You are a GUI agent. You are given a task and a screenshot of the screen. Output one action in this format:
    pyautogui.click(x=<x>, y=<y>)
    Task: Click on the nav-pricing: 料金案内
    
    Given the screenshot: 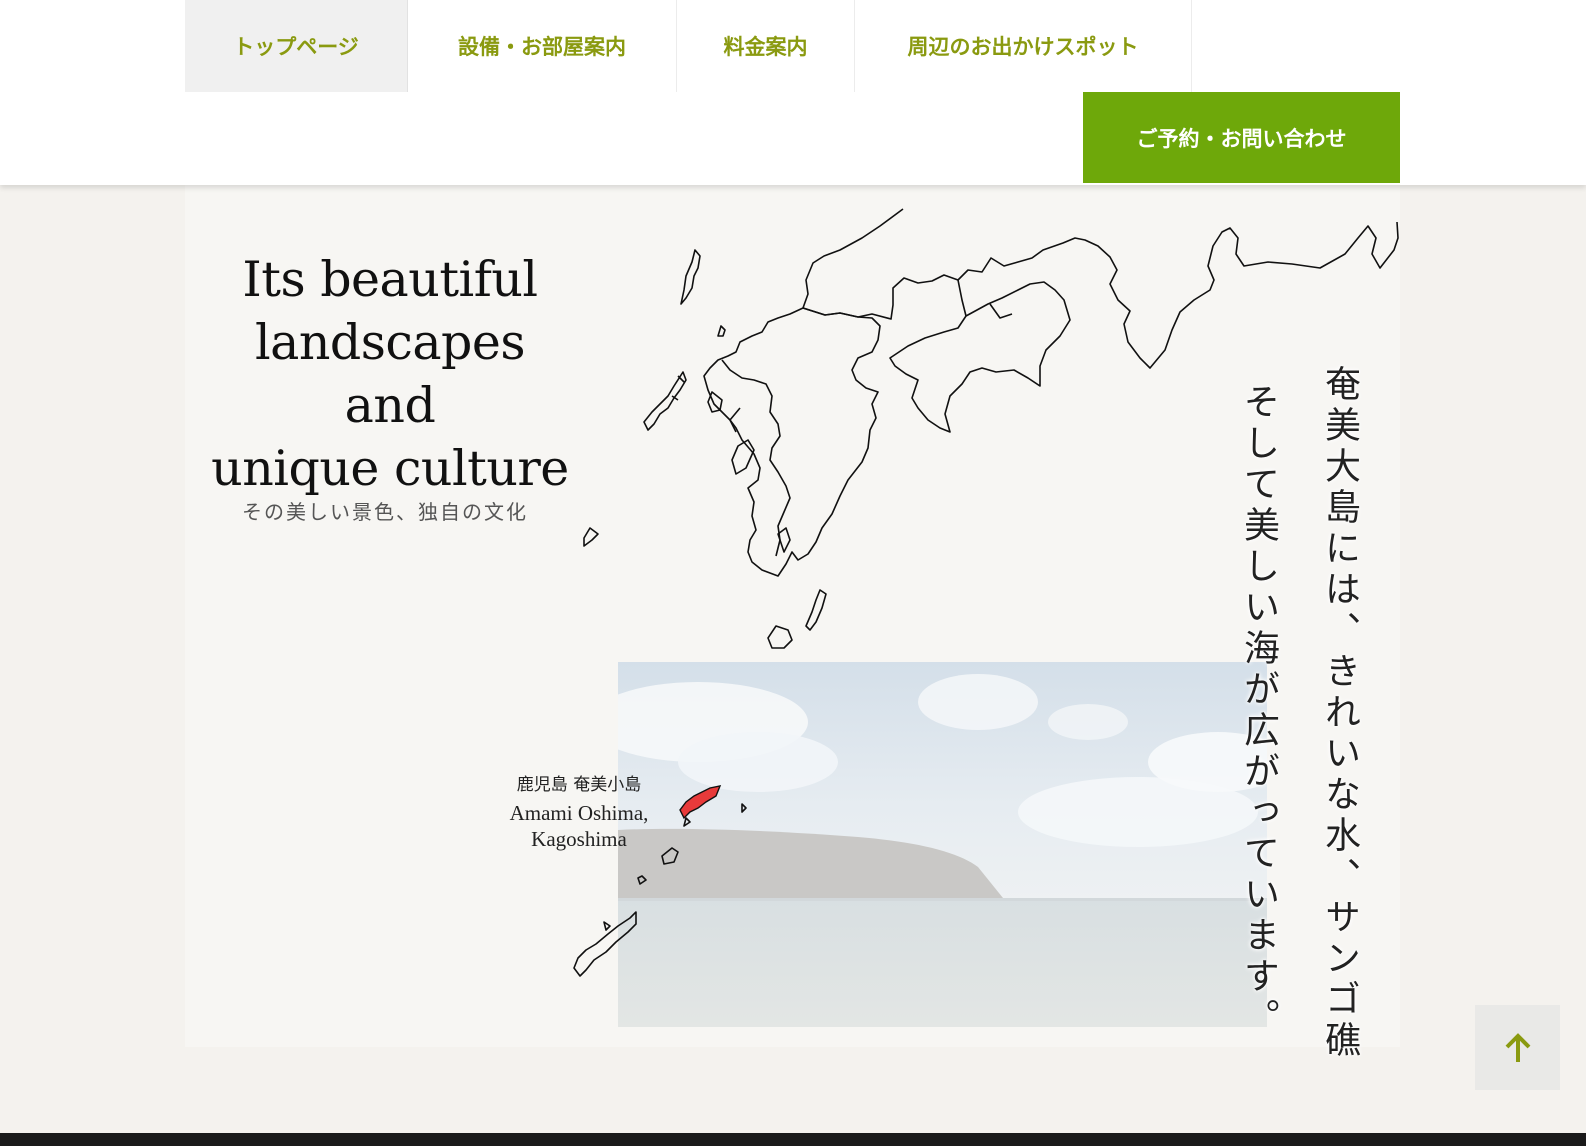 What is the action you would take?
    pyautogui.click(x=766, y=46)
    